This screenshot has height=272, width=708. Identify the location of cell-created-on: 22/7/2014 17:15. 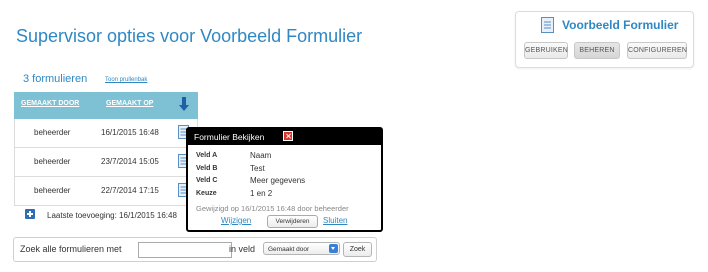
(130, 190).